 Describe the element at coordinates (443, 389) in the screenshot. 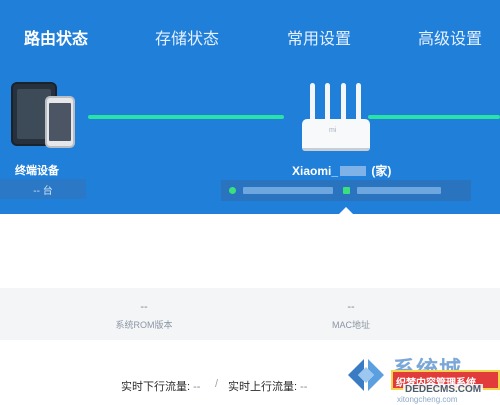

I see `watermark-domain: DEDECMS.COM` at that location.